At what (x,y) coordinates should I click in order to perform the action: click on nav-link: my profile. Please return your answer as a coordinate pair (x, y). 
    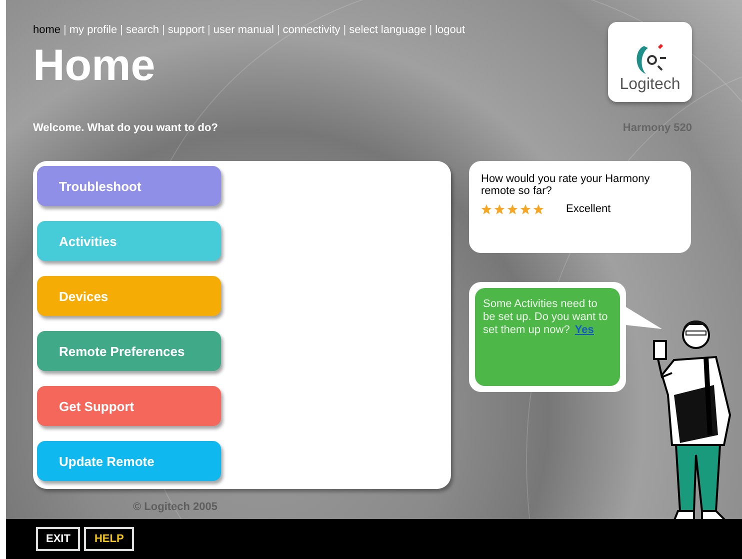
    Looking at the image, I should click on (93, 30).